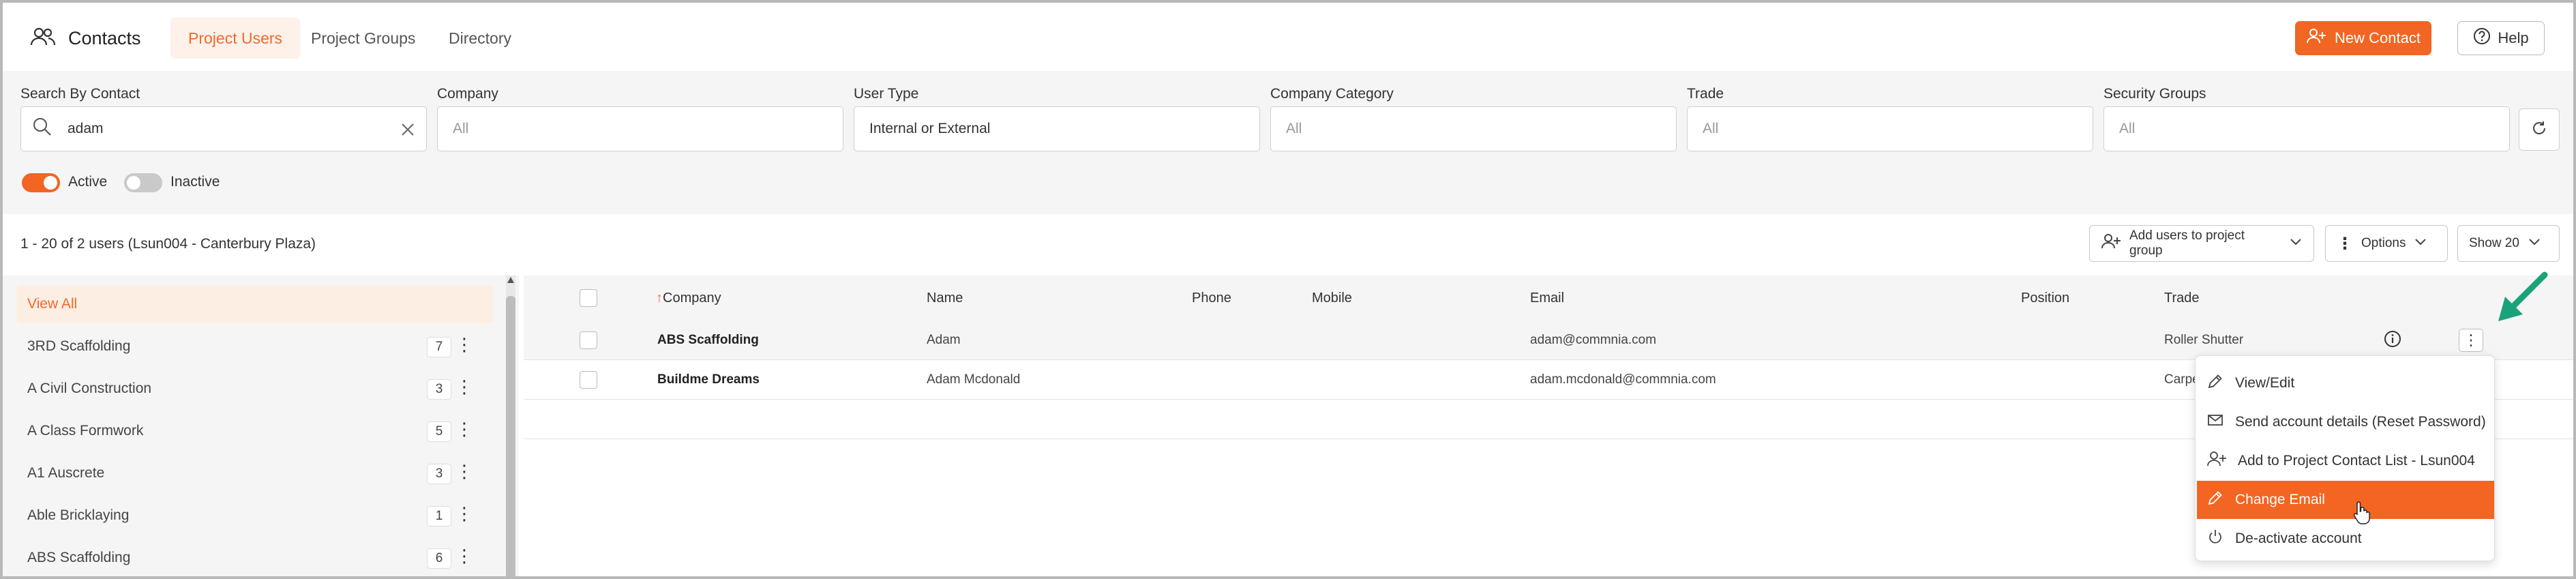 The width and height of the screenshot is (2576, 579). I want to click on menu-item-label: De-activate account, so click(2298, 538).